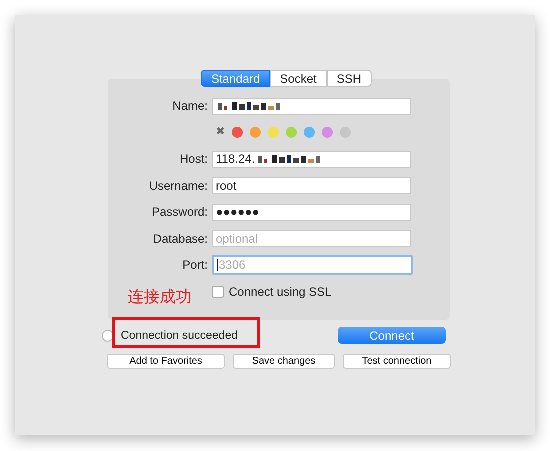  I want to click on annotation-text: 连接成功, so click(160, 297).